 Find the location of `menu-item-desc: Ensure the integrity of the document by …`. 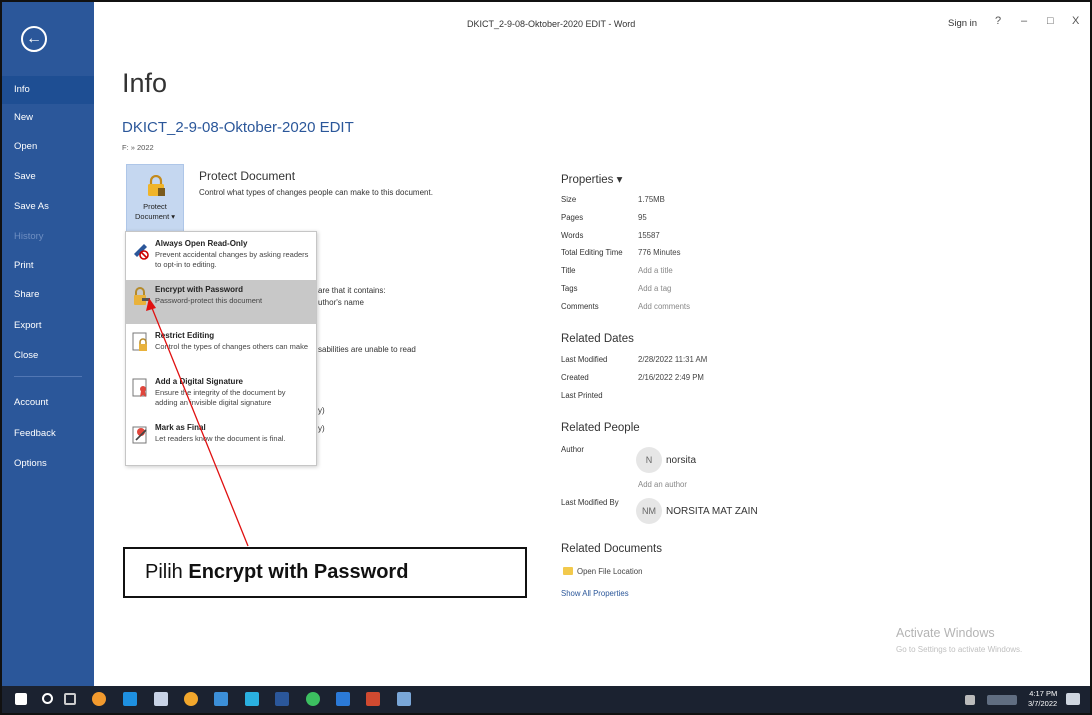

menu-item-desc: Ensure the integrity of the document by … is located at coordinates (220, 397).